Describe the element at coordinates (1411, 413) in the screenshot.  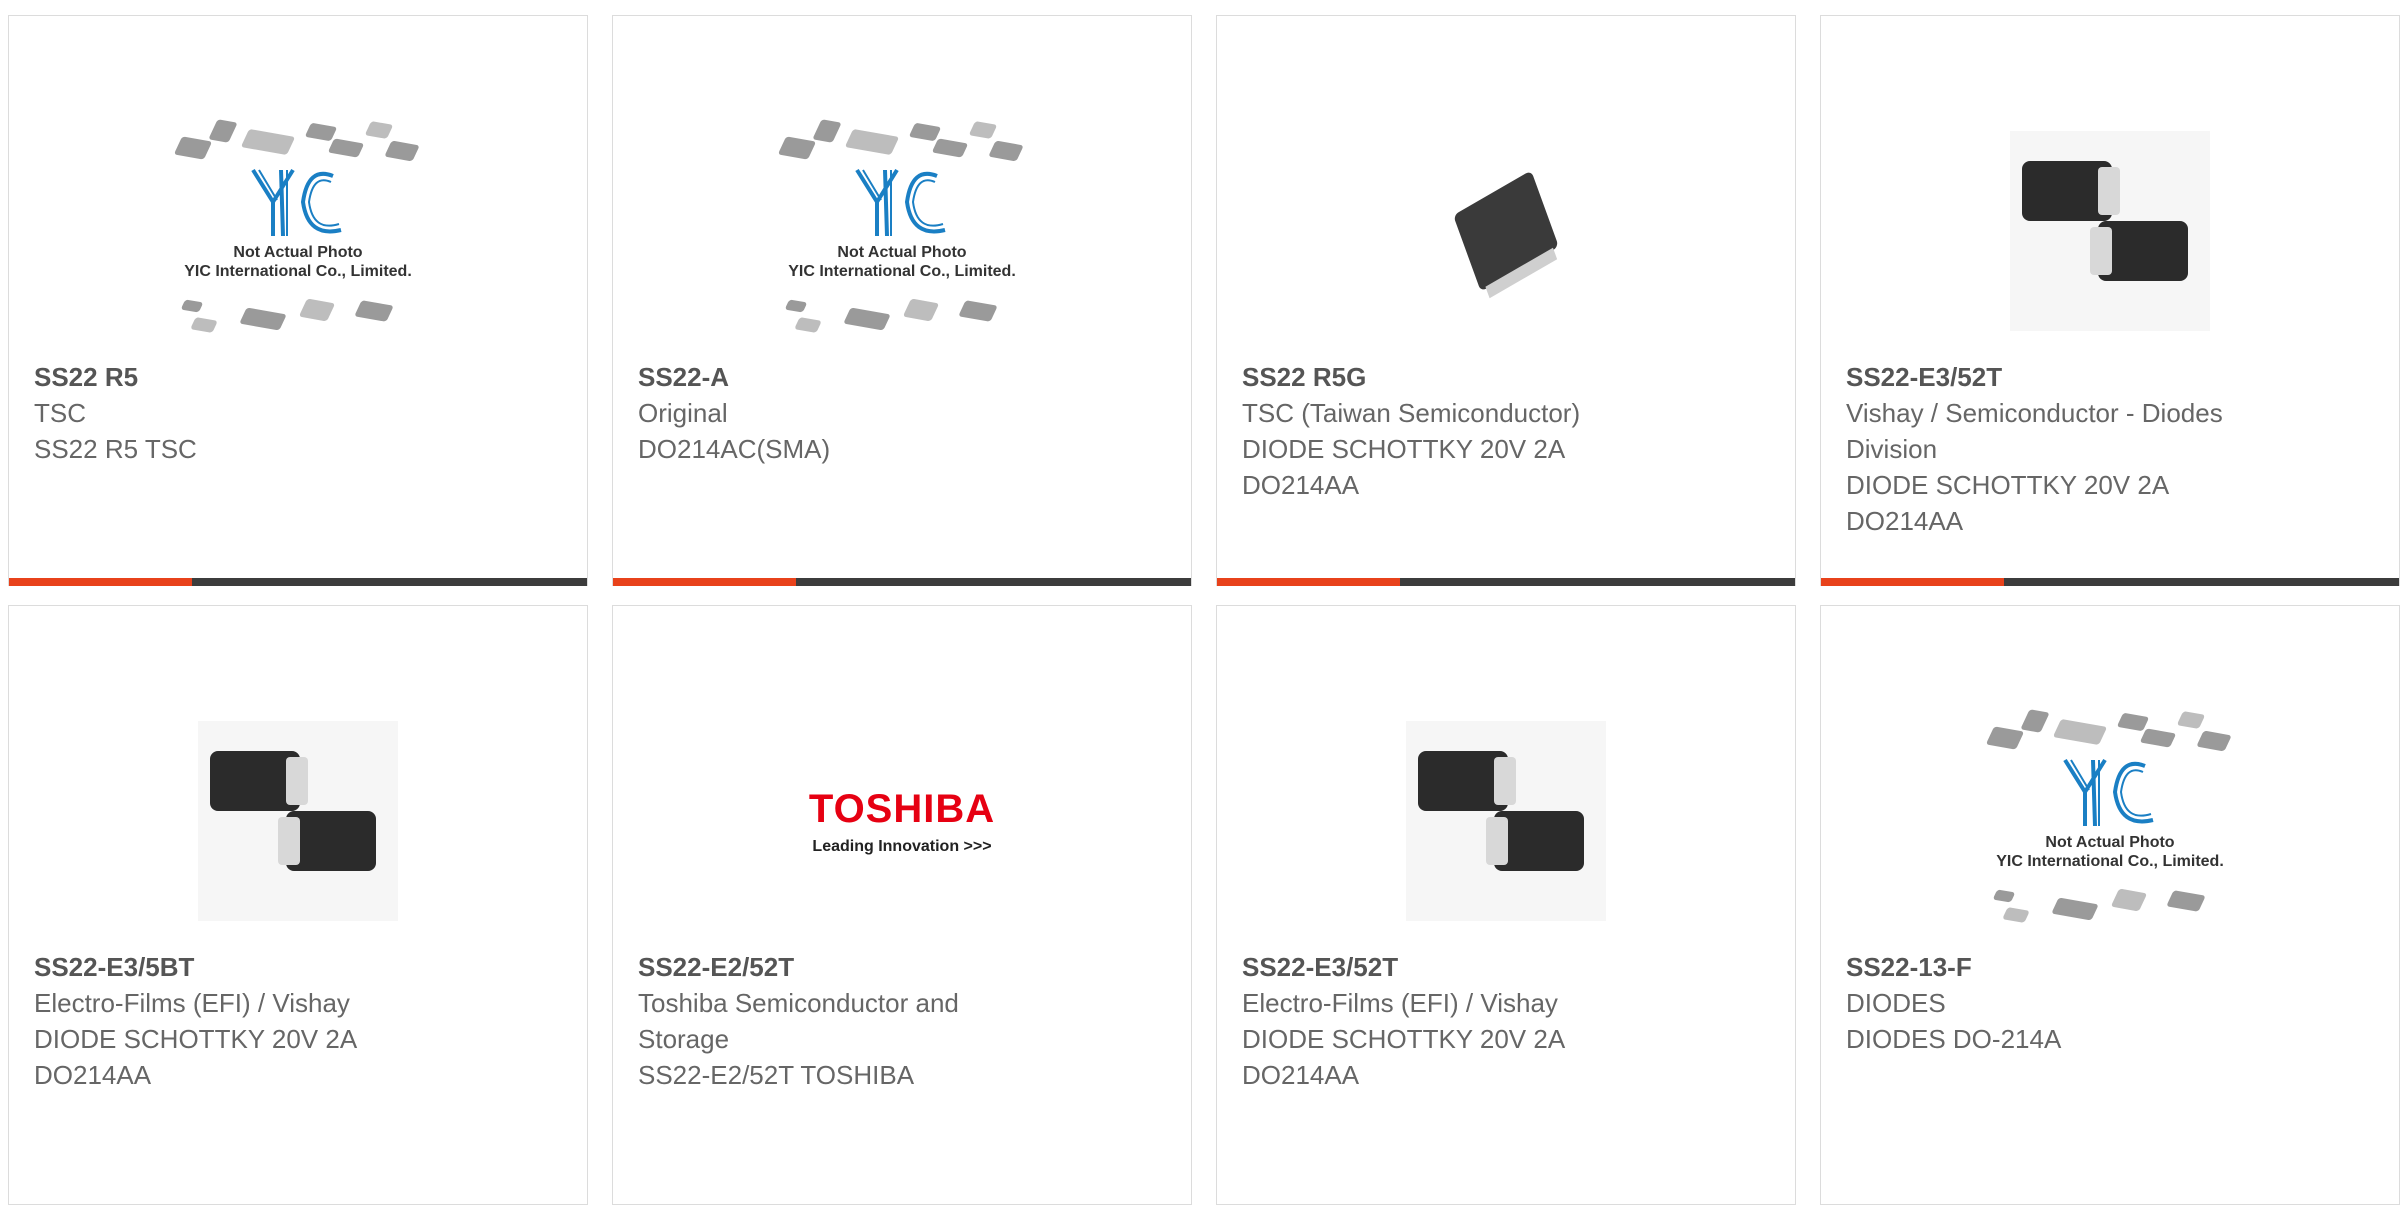
I see `manufacturer: TSC (Taiwan Semiconductor)` at that location.